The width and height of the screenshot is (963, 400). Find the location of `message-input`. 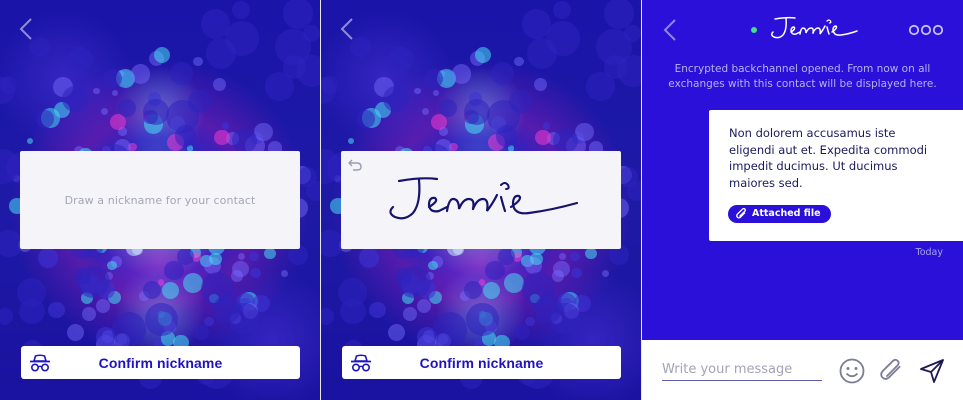

message-input is located at coordinates (742, 370).